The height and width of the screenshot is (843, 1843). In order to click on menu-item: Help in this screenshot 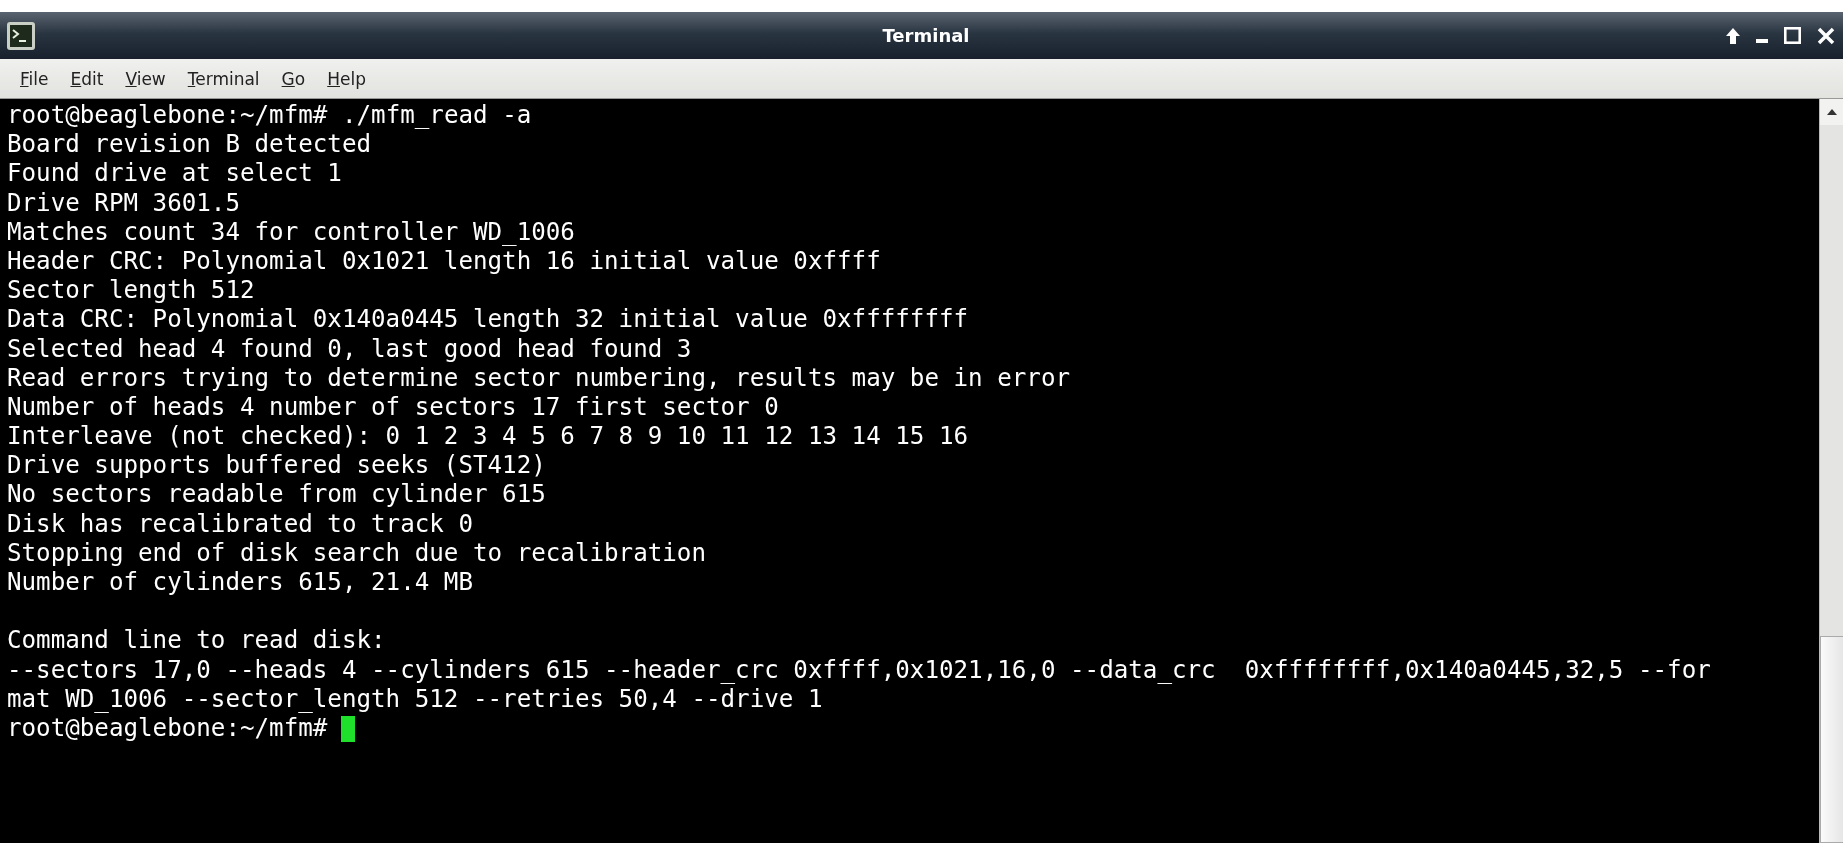, I will do `click(346, 78)`.